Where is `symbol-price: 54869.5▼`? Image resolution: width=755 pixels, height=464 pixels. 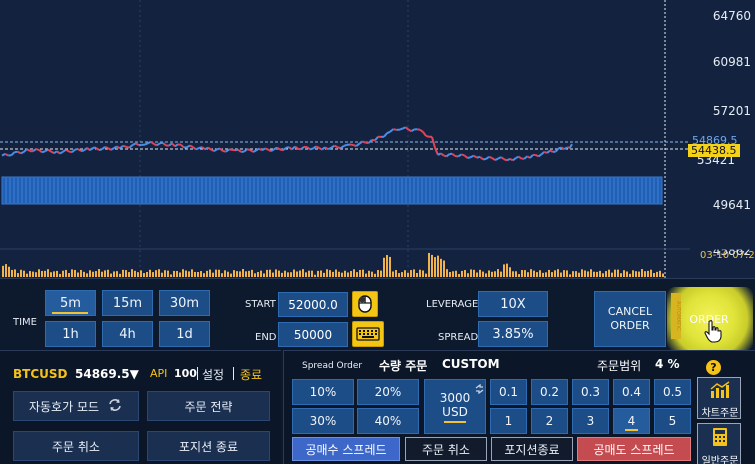 symbol-price: 54869.5▼ is located at coordinates (107, 374).